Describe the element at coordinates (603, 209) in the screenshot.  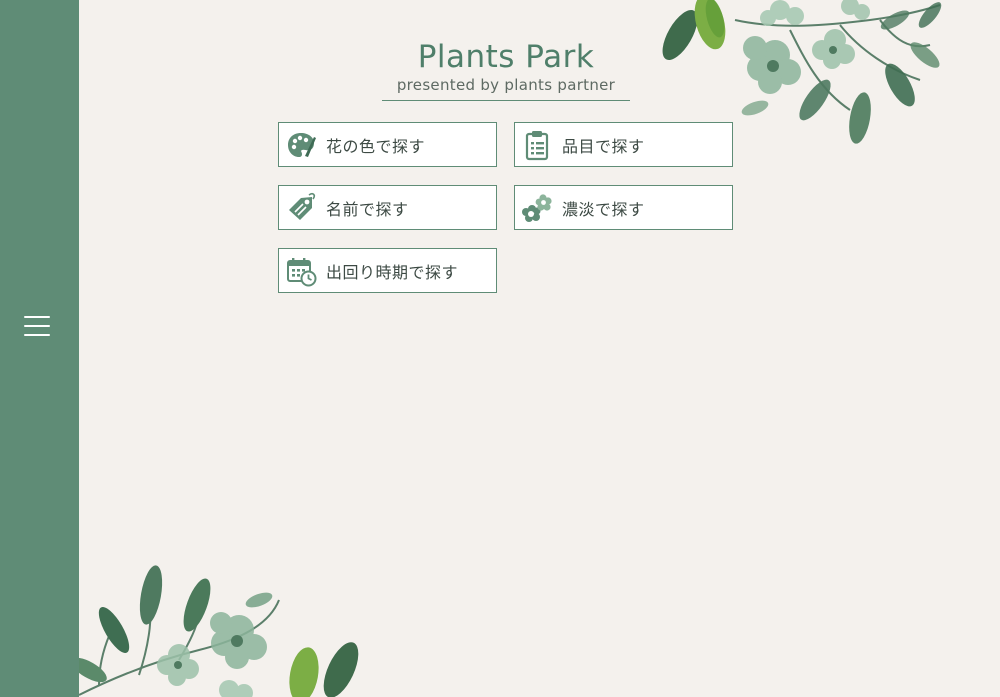
I see `search-by-shade-label: 濃淡で探す` at that location.